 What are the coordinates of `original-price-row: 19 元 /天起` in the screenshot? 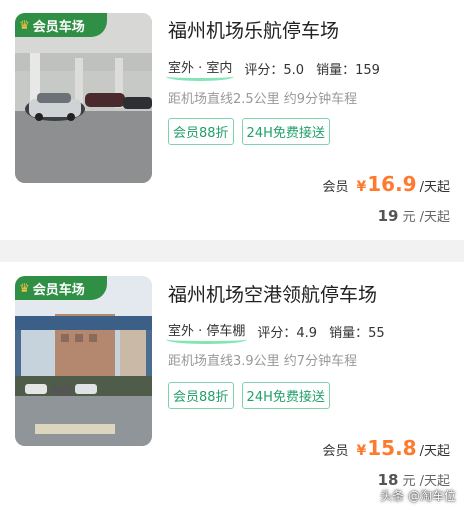 It's located at (414, 215).